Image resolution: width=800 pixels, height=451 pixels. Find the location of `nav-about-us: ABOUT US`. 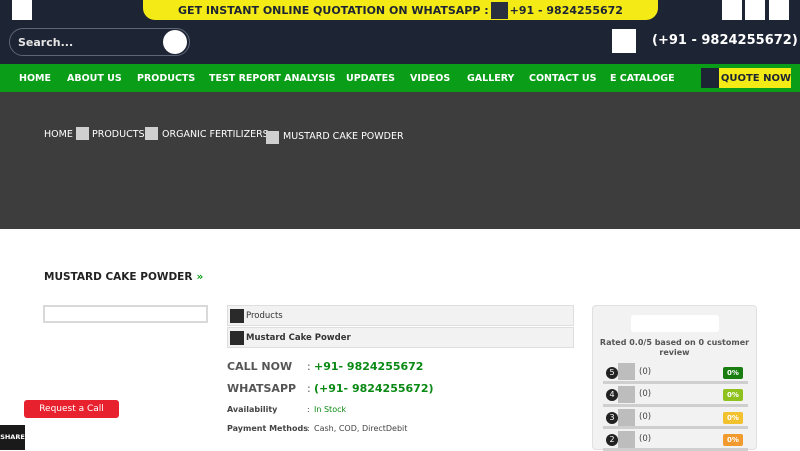

nav-about-us: ABOUT US is located at coordinates (94, 78).